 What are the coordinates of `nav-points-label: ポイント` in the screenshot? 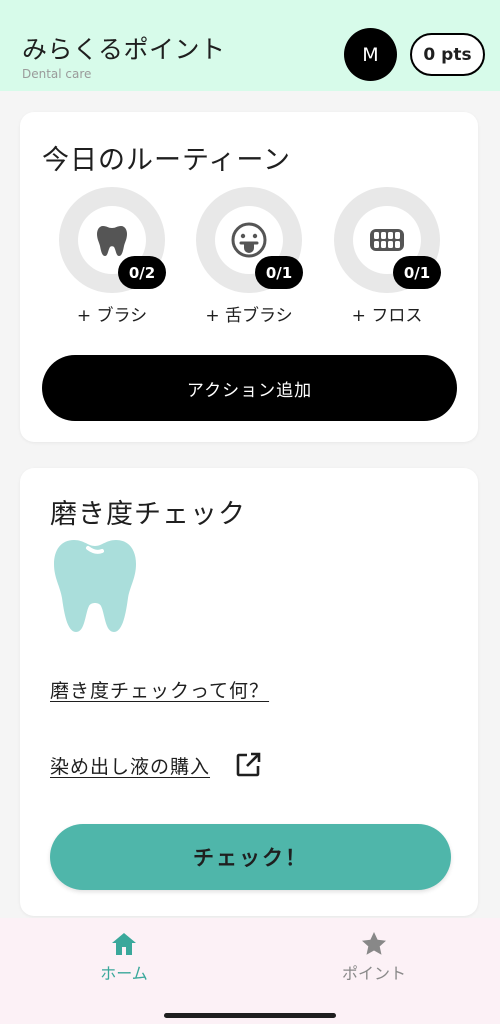 It's located at (373, 973).